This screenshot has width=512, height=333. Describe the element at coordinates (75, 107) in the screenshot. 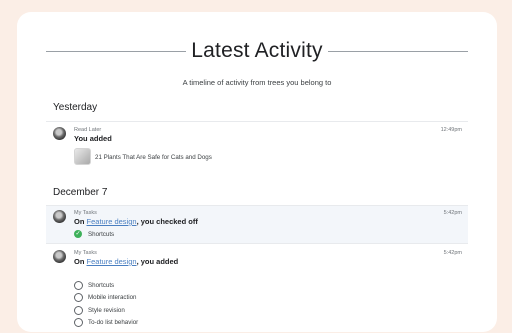

I see `section-heading-yesterday: Yesterday` at that location.